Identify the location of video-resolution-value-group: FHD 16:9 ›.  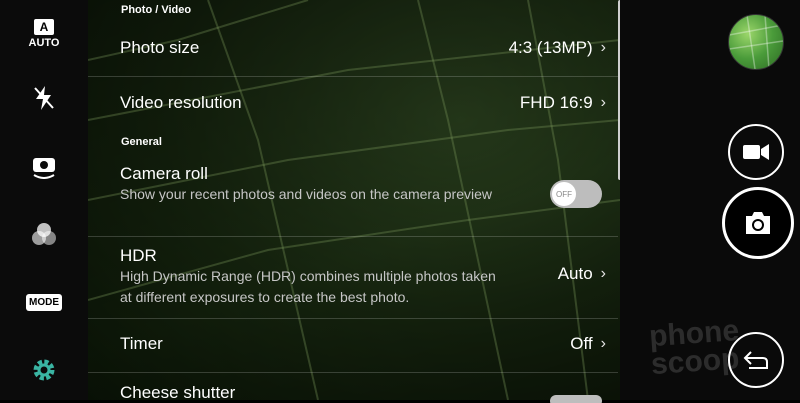
(563, 103).